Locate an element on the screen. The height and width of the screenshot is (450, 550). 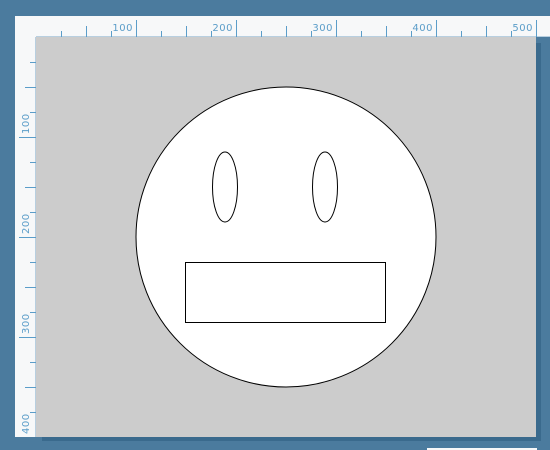
mouth-rect is located at coordinates (285, 292).